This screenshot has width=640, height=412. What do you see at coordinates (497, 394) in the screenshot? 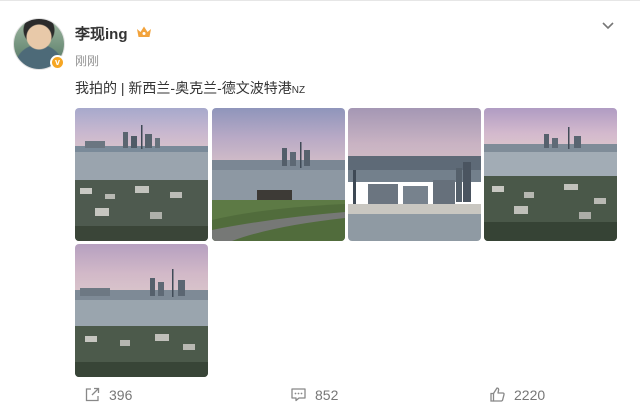
I see `thumbs-up-icon` at bounding box center [497, 394].